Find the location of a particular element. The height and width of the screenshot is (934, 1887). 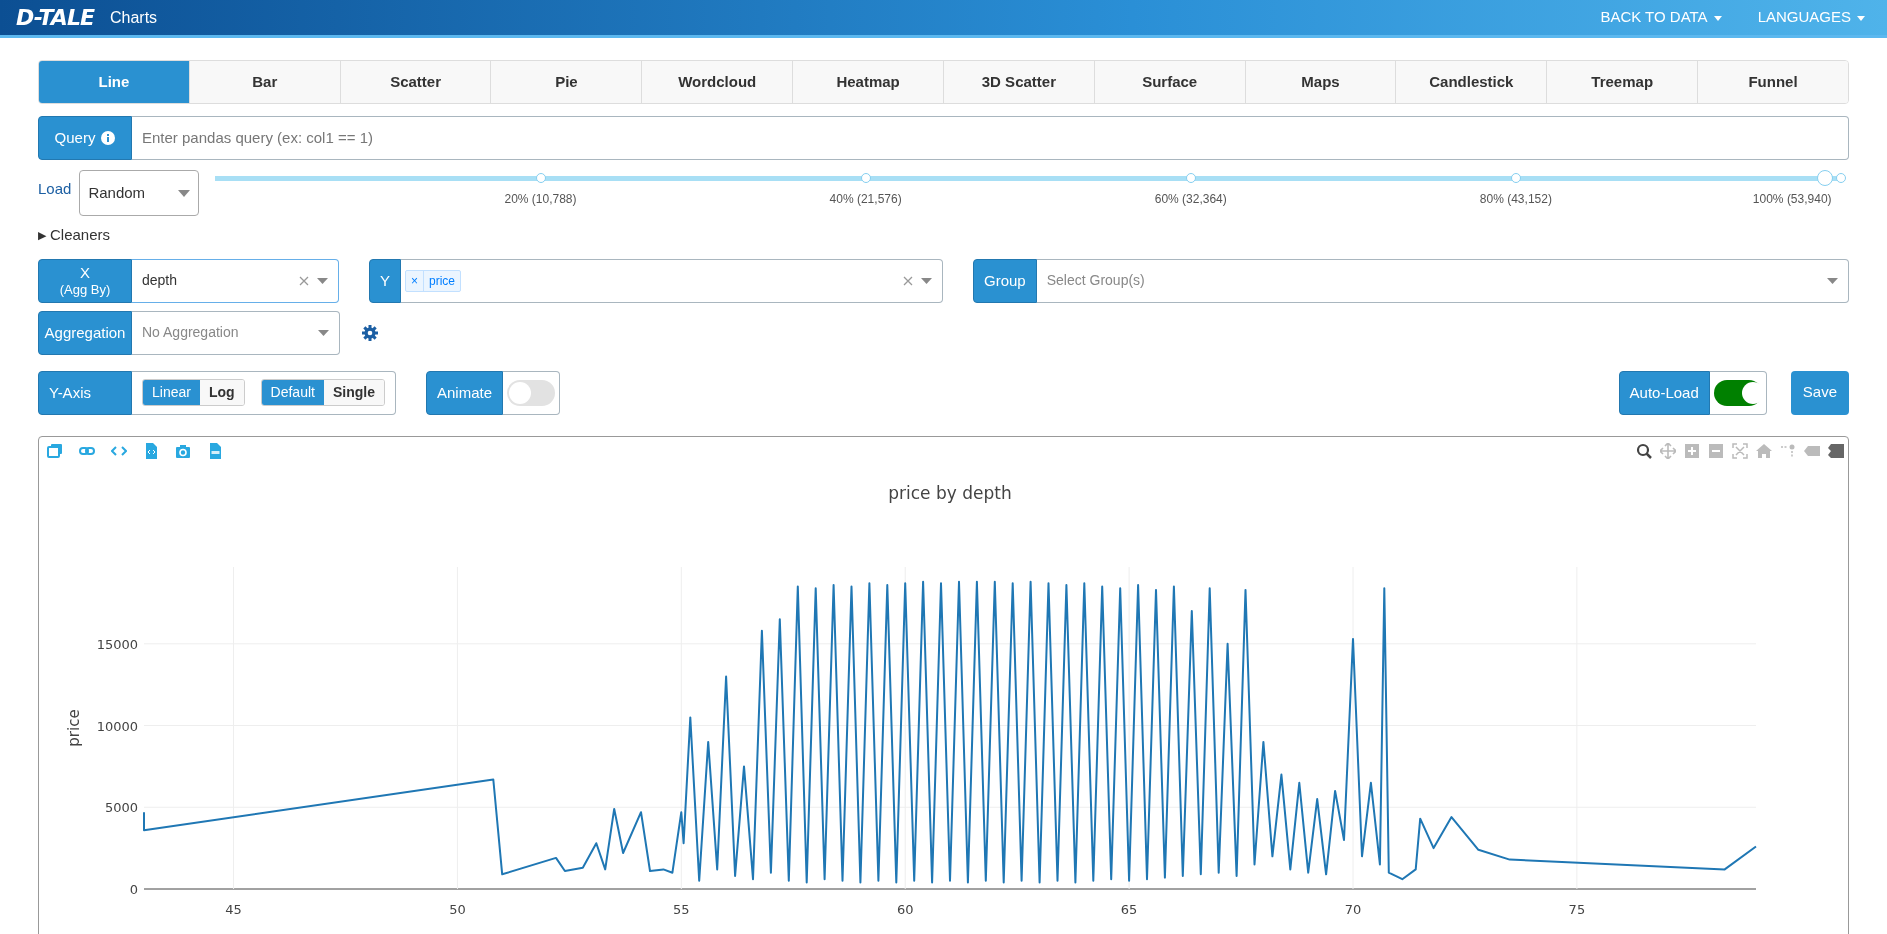

load-label: Load is located at coordinates (55, 189).